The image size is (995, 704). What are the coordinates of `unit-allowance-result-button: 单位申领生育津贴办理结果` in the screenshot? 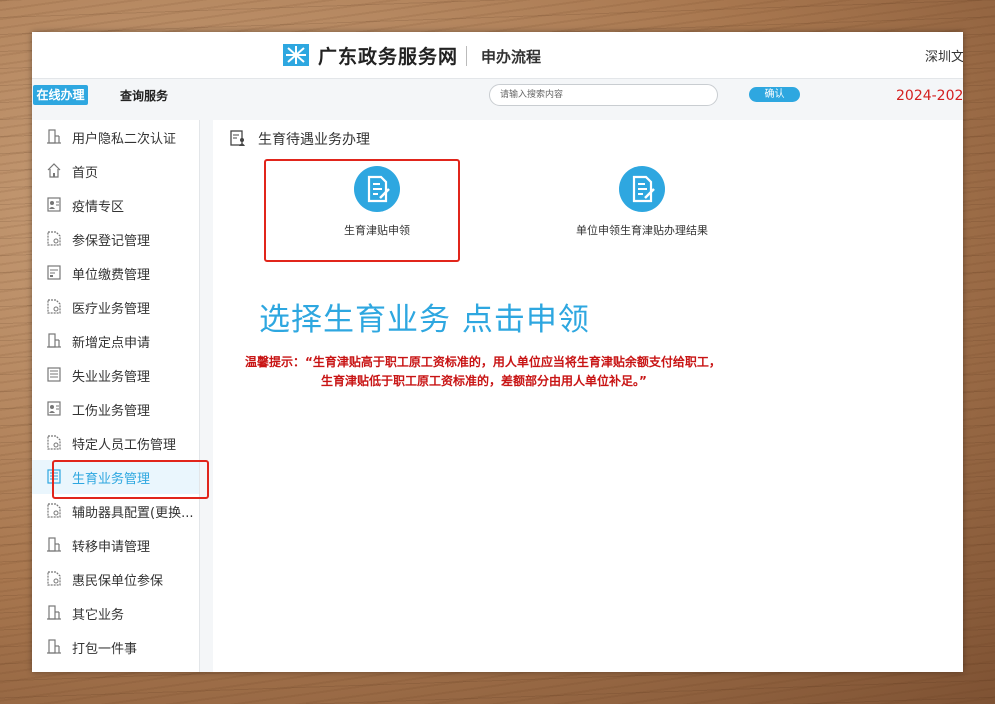 It's located at (642, 206).